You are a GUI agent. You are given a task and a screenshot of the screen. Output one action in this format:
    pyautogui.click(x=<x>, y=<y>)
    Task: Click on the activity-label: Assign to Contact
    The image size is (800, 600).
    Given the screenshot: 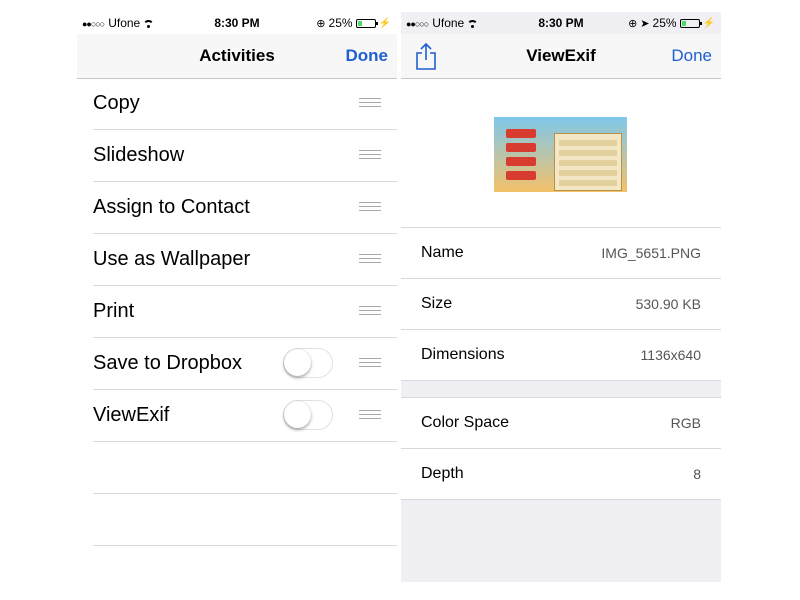 What is the action you would take?
    pyautogui.click(x=171, y=207)
    